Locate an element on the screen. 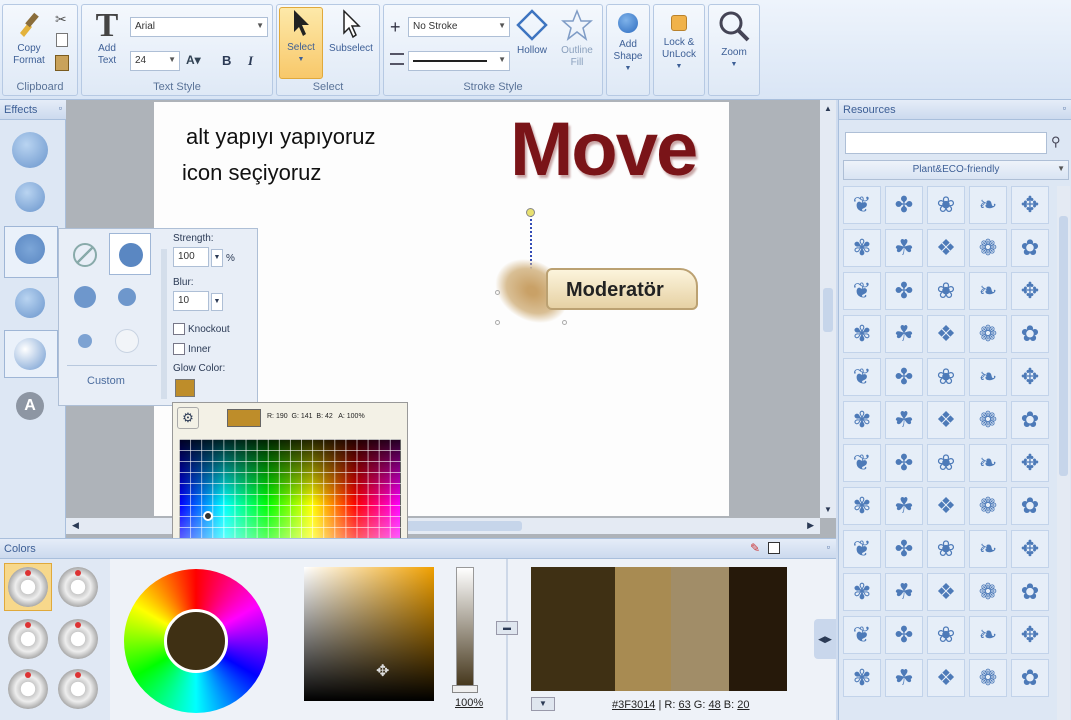 The width and height of the screenshot is (1071, 720). resource-search-input is located at coordinates (946, 143).